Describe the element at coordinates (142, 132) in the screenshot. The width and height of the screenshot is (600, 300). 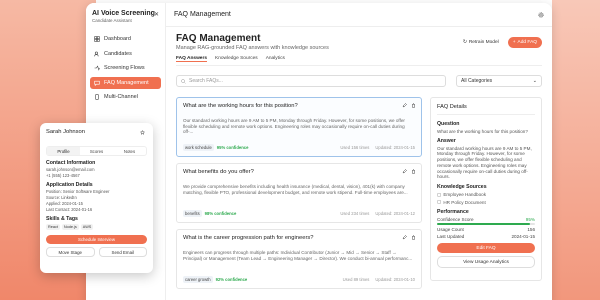
I see `star-icon` at that location.